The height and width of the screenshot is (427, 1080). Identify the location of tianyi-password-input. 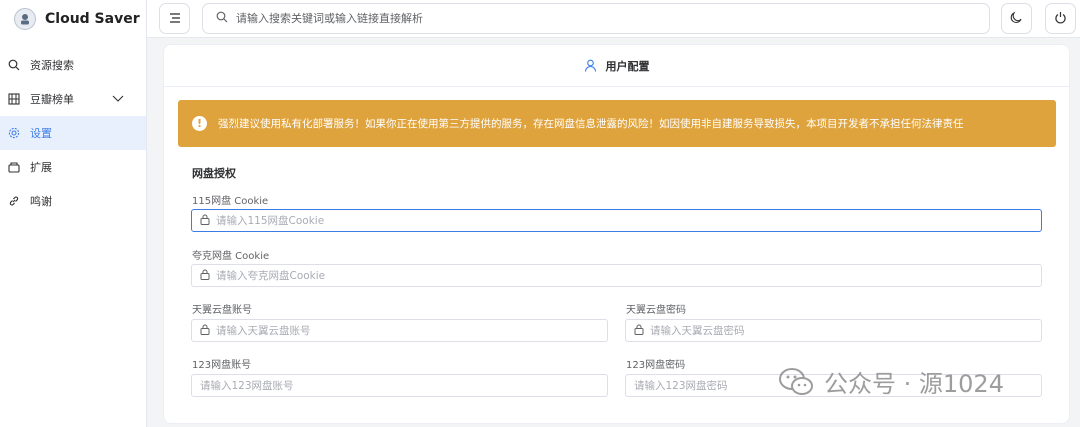
(833, 330).